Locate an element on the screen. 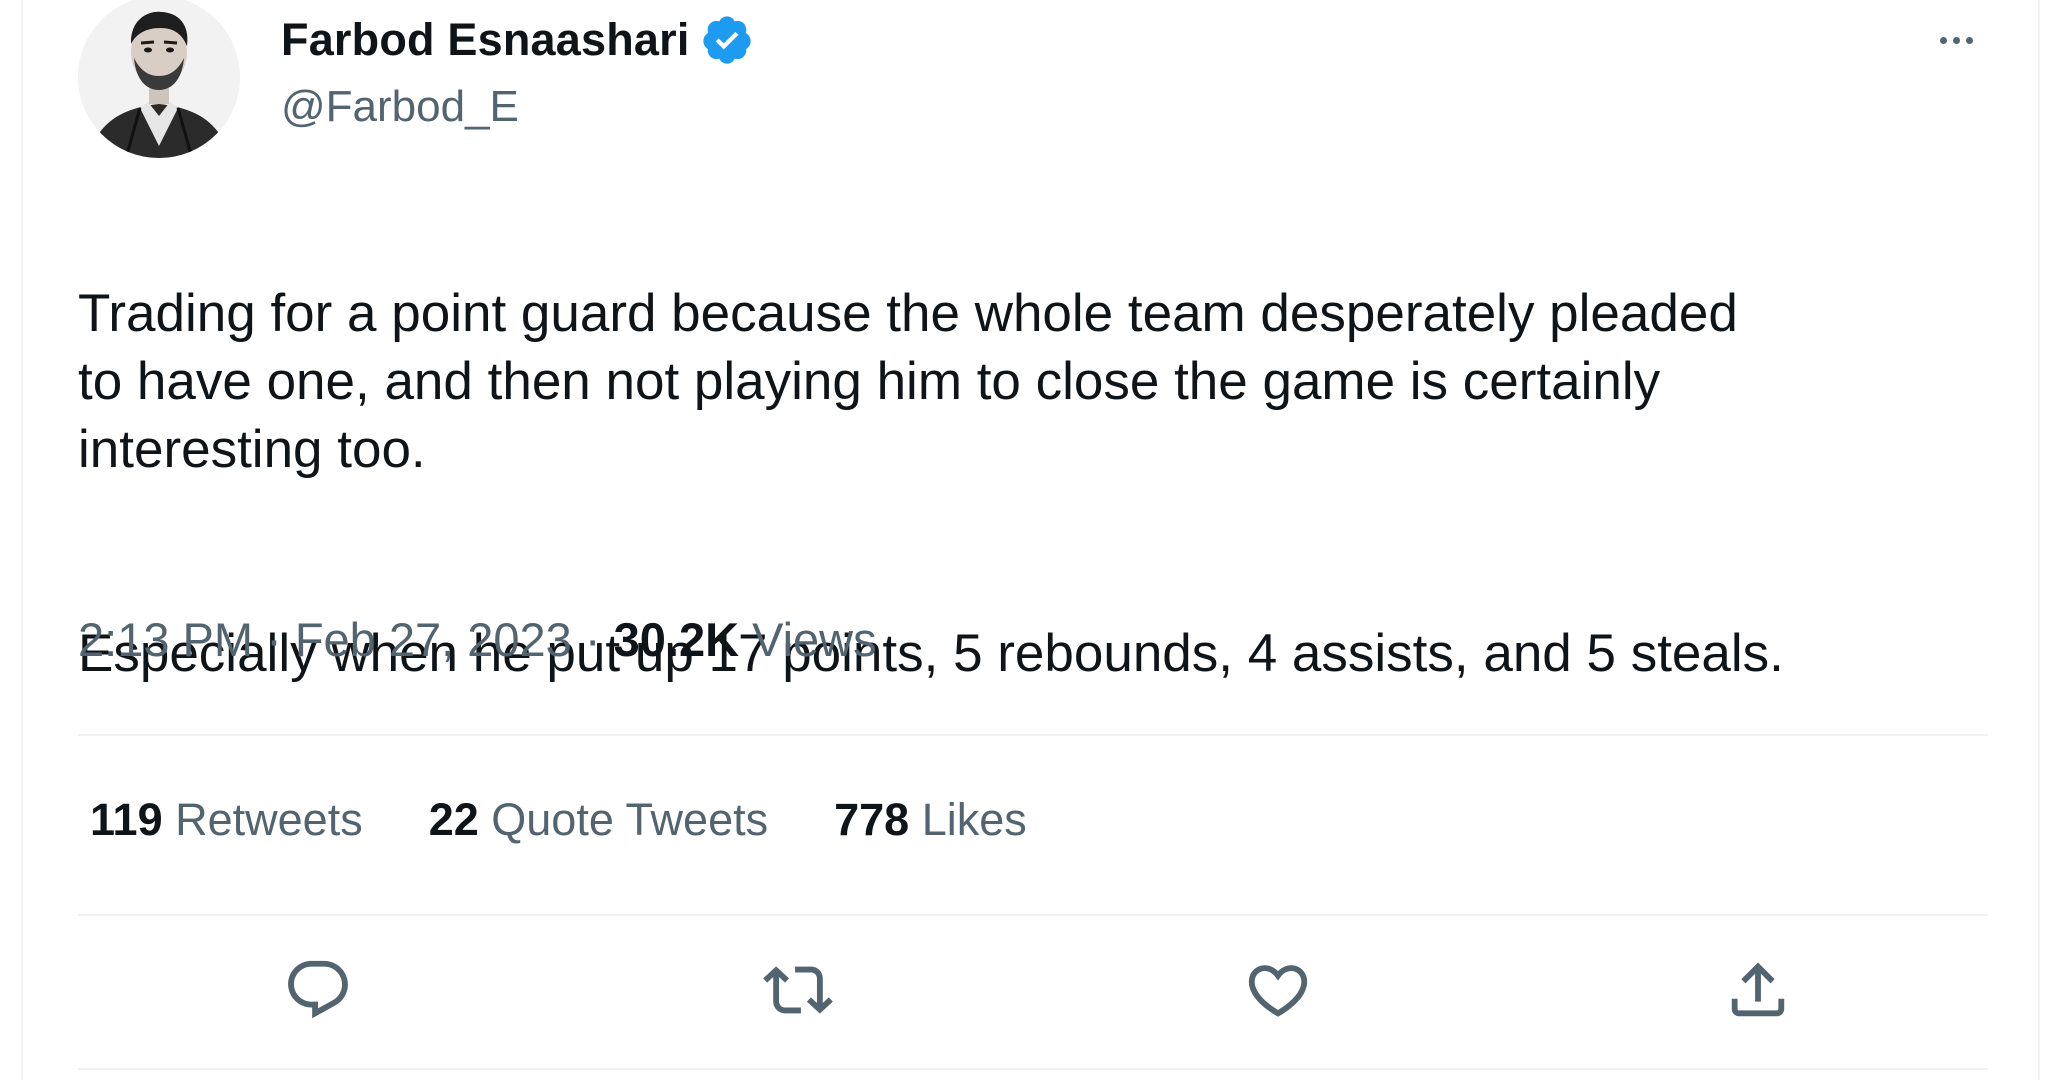 The height and width of the screenshot is (1080, 2052). tweet-meta: 2:13 PM · Feb 27, 2023 · 30.2K Views is located at coordinates (477, 640).